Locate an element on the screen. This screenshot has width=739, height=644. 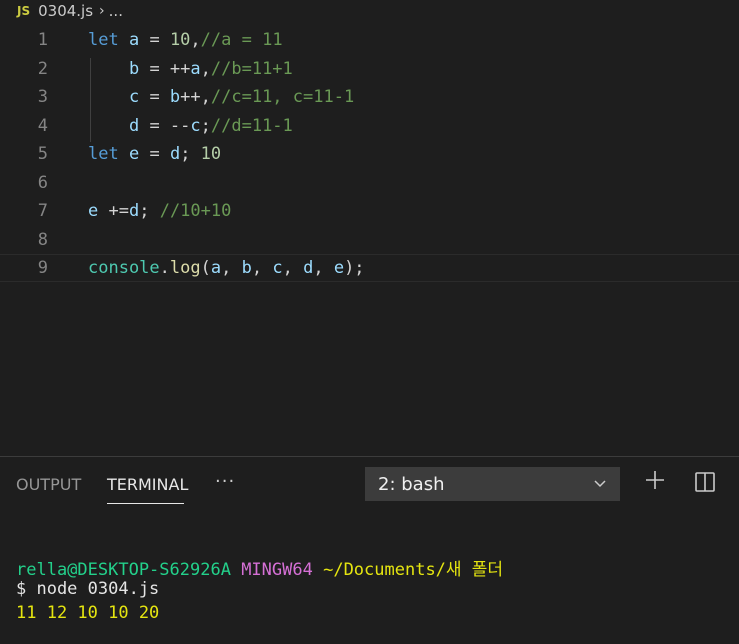
prompt-path: ~/Documents/새 폴더 is located at coordinates (413, 570).